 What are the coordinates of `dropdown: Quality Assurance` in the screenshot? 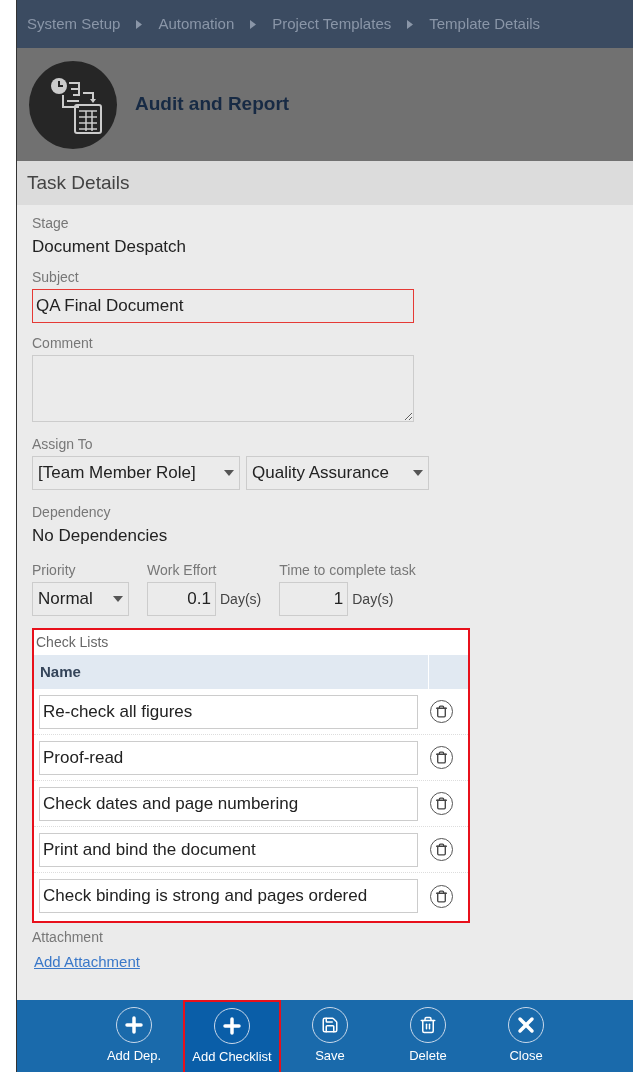 It's located at (337, 473).